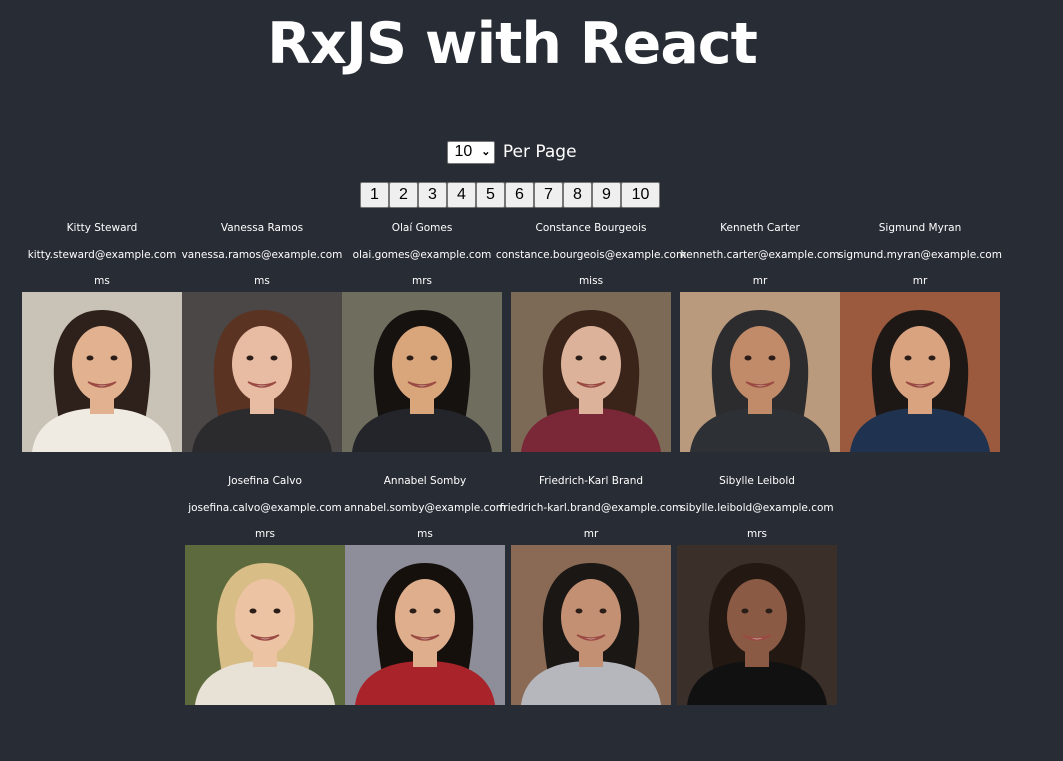 The height and width of the screenshot is (761, 1063). I want to click on page-button-7: 7, so click(548, 195).